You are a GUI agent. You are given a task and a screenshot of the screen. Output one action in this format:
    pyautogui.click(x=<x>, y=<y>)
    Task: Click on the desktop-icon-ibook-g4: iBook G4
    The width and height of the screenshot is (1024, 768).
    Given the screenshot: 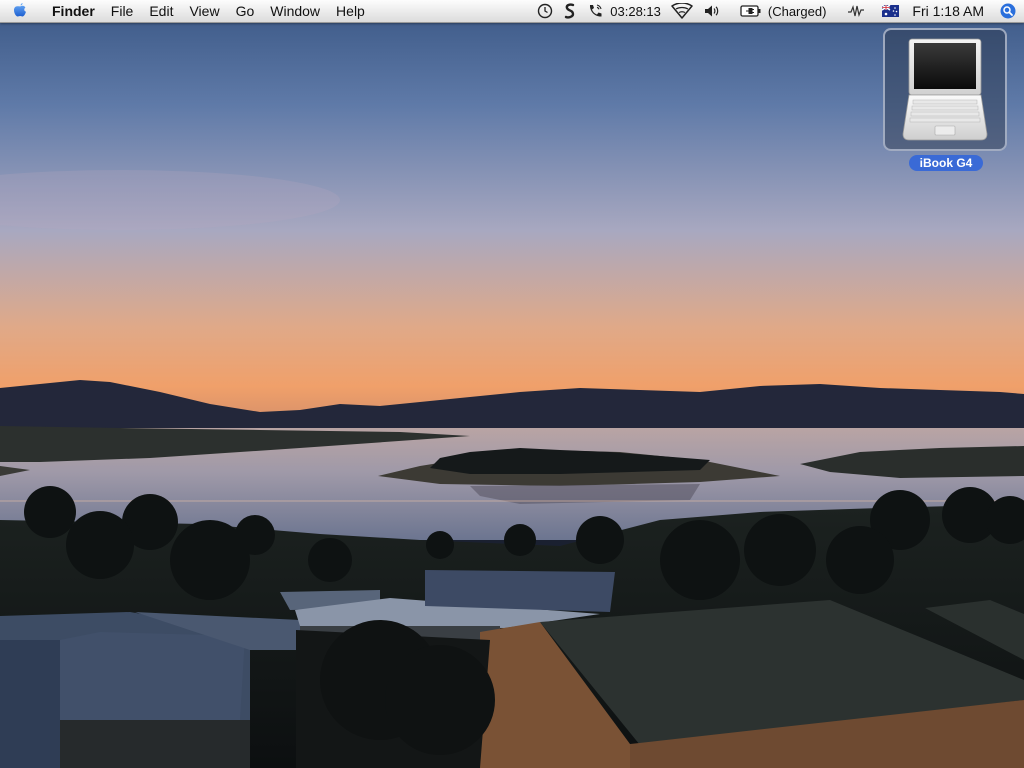 What is the action you would take?
    pyautogui.click(x=945, y=101)
    